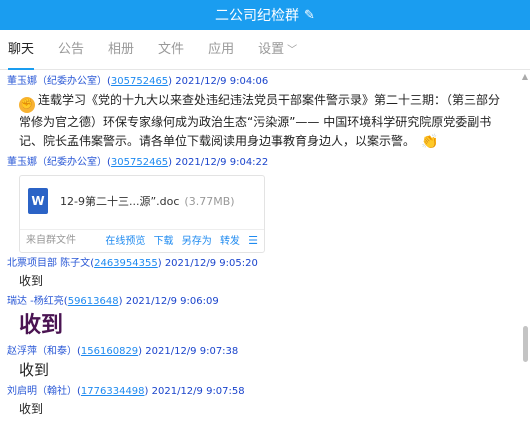  What do you see at coordinates (222, 162) in the screenshot?
I see `message-time: 2021/12/9 9:04:22` at bounding box center [222, 162].